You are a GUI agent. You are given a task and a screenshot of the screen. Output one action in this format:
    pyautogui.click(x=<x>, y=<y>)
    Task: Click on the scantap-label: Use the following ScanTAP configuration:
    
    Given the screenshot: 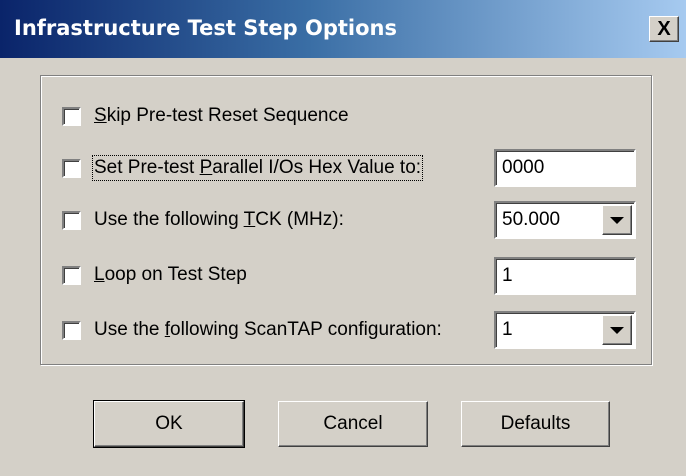 What is the action you would take?
    pyautogui.click(x=268, y=329)
    